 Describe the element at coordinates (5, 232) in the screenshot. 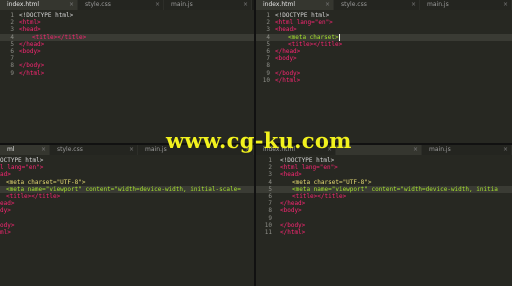

I see `code-line: ml>` at that location.